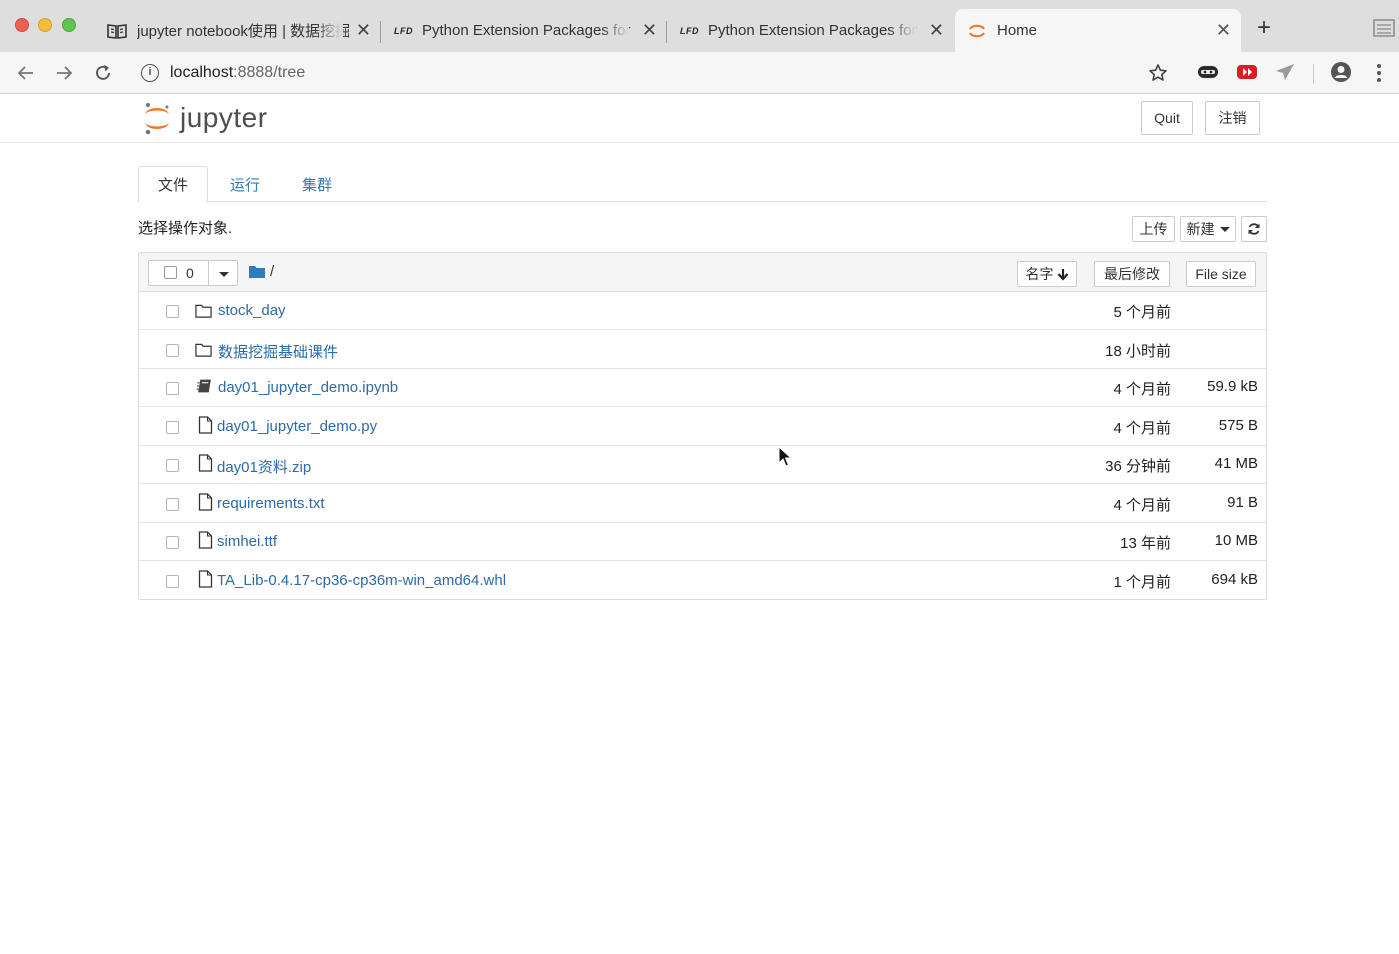 This screenshot has height=954, width=1399. I want to click on reload-icon, so click(103, 73).